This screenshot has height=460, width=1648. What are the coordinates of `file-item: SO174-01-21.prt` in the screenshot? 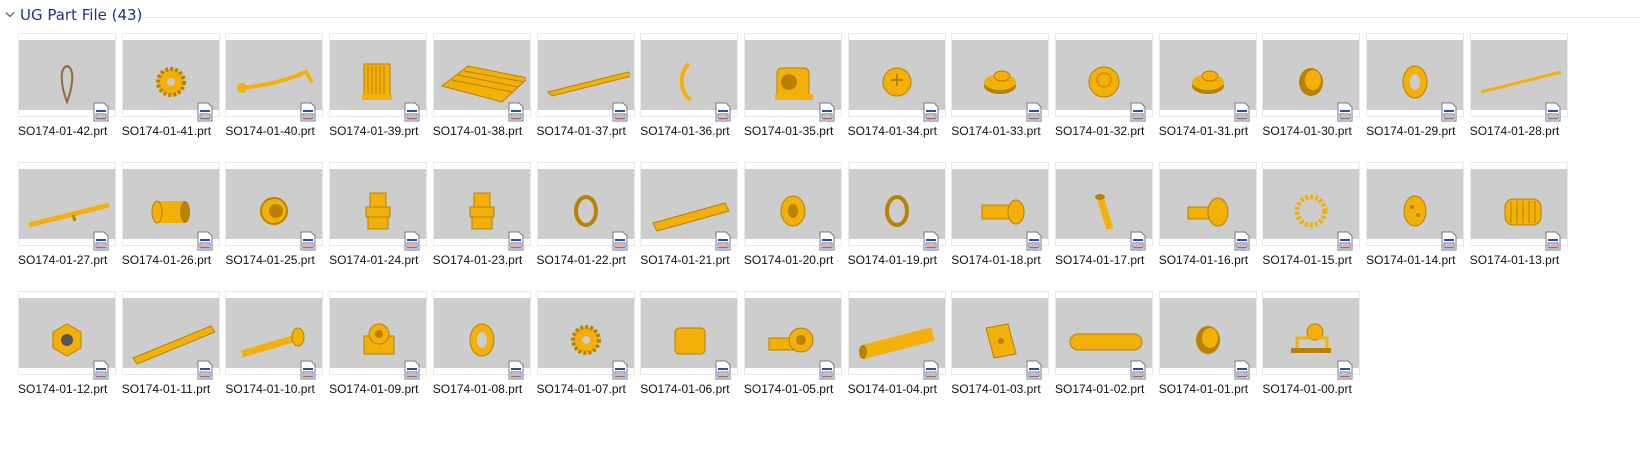 It's located at (690, 223).